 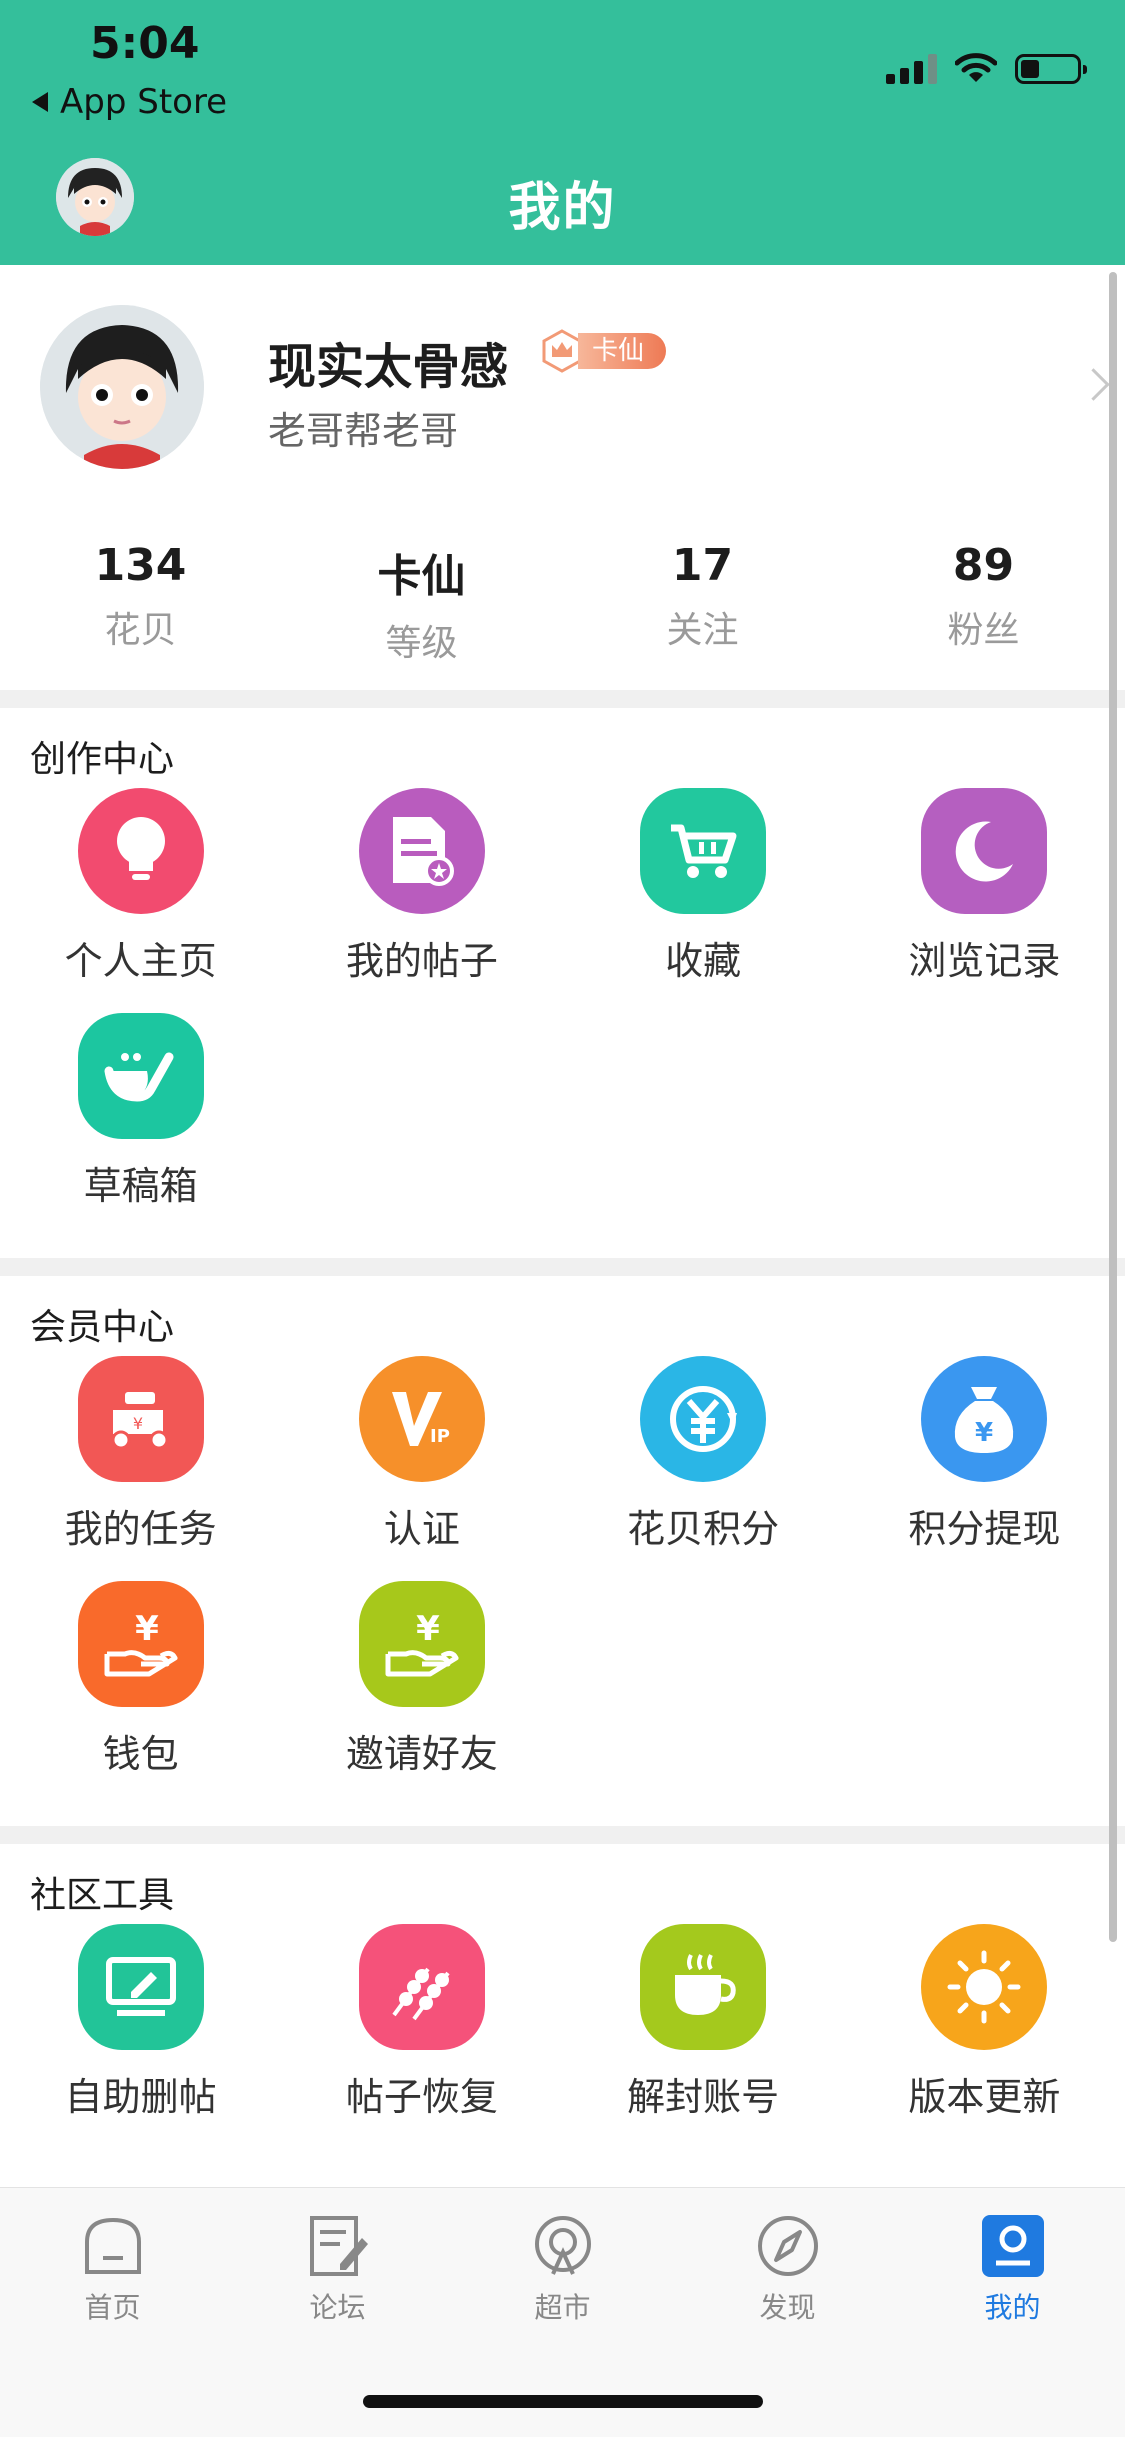 I want to click on tile-my-posts: 我的帖子, so click(x=421, y=900).